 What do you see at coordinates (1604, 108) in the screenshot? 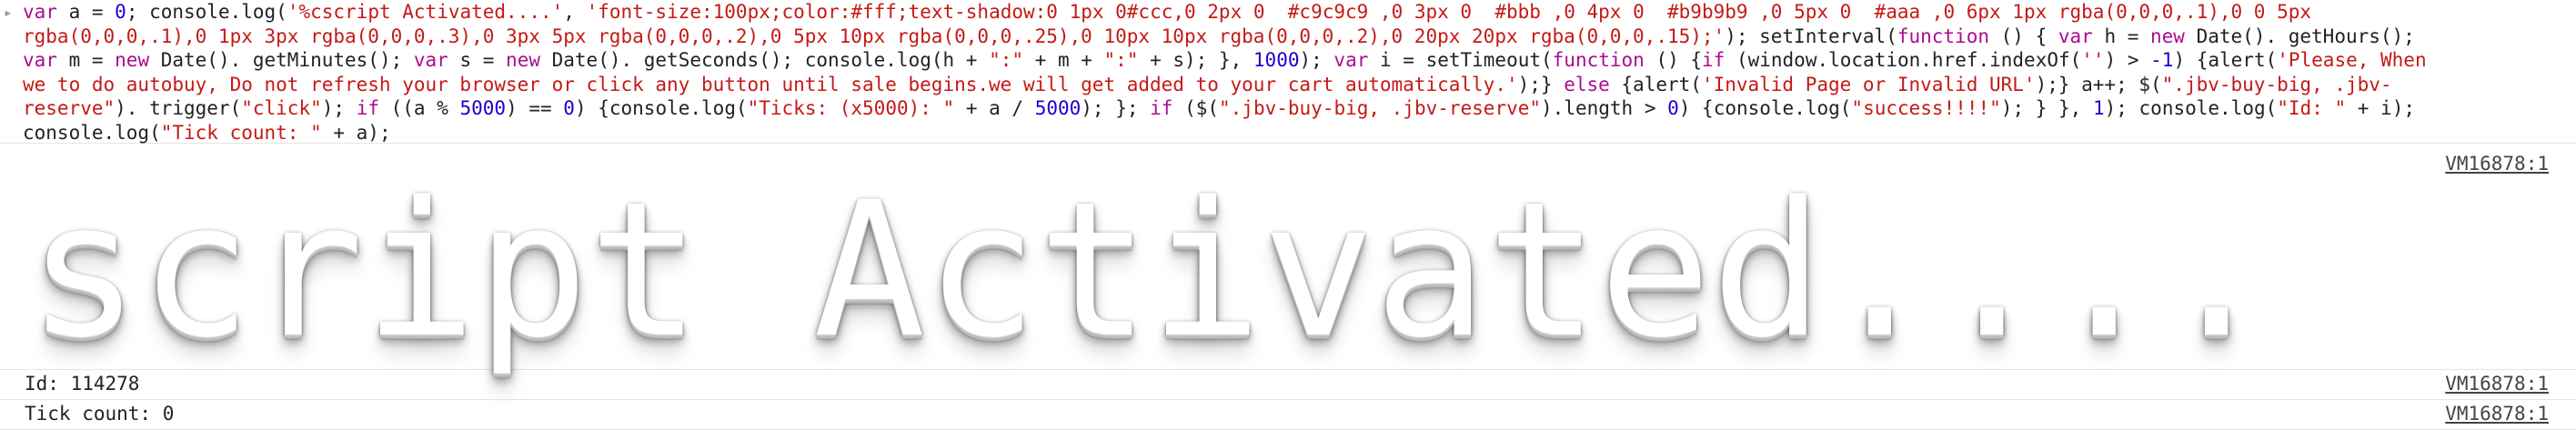
I see `code-token: ).length >` at bounding box center [1604, 108].